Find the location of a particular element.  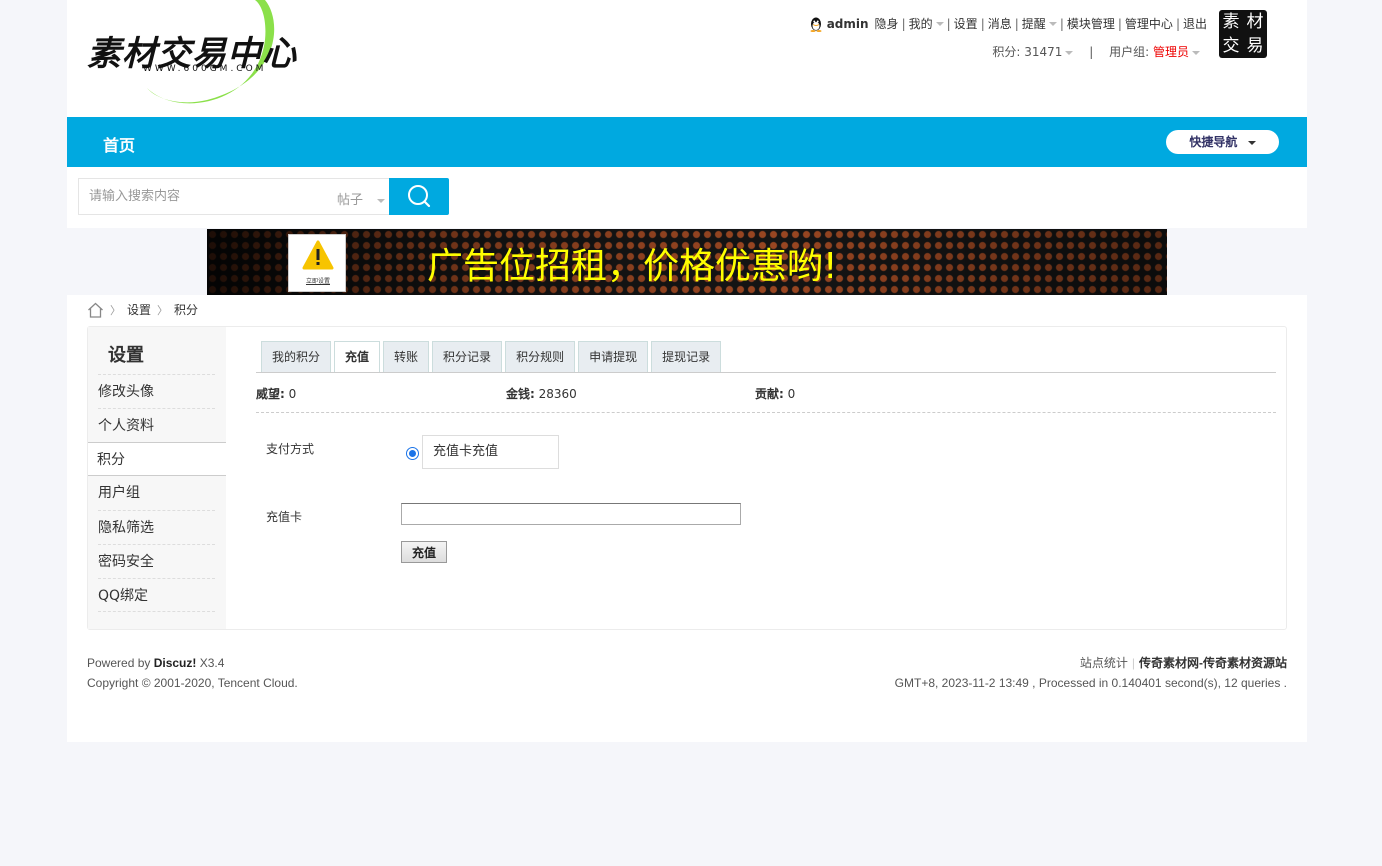

credit-tabs: 我的积分 充值 转账 积分记录 积分规则 申请提现 提现记录 is located at coordinates (492, 357).